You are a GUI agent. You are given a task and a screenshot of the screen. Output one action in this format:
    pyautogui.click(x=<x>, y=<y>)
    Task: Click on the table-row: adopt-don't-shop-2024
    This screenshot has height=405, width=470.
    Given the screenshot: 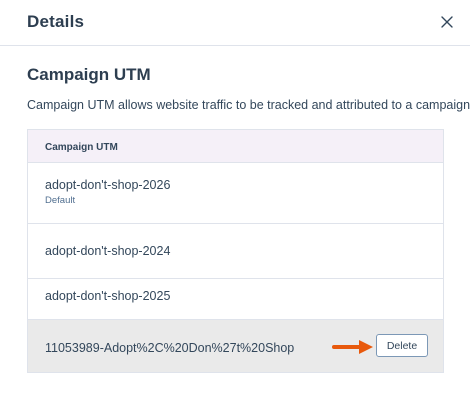 What is the action you would take?
    pyautogui.click(x=235, y=251)
    